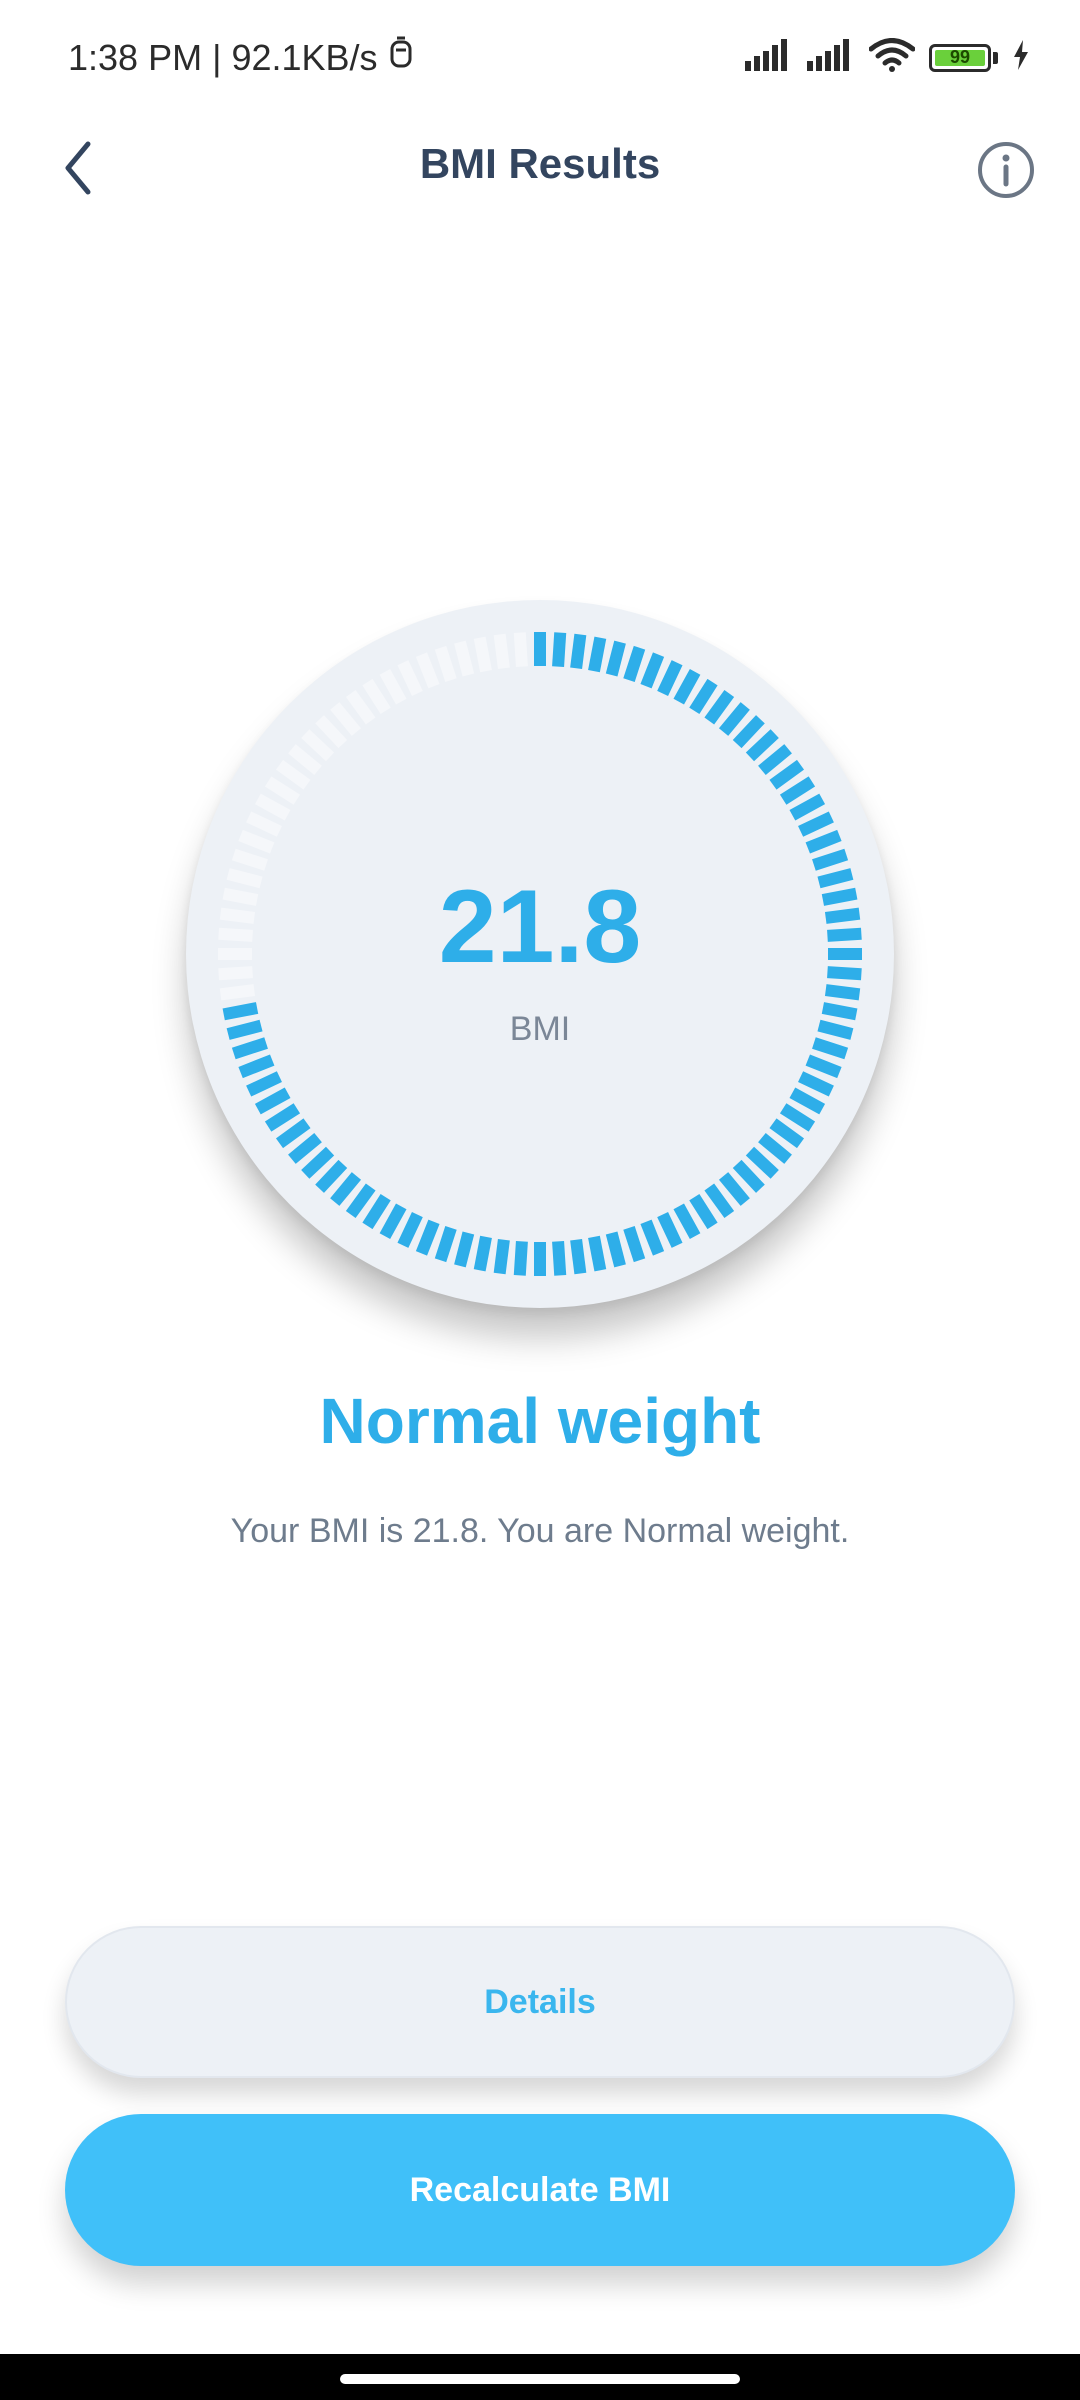 The width and height of the screenshot is (1080, 2400). What do you see at coordinates (540, 55) in the screenshot?
I see `status-bar: 1:38 PM | 92.1KB/s 99` at bounding box center [540, 55].